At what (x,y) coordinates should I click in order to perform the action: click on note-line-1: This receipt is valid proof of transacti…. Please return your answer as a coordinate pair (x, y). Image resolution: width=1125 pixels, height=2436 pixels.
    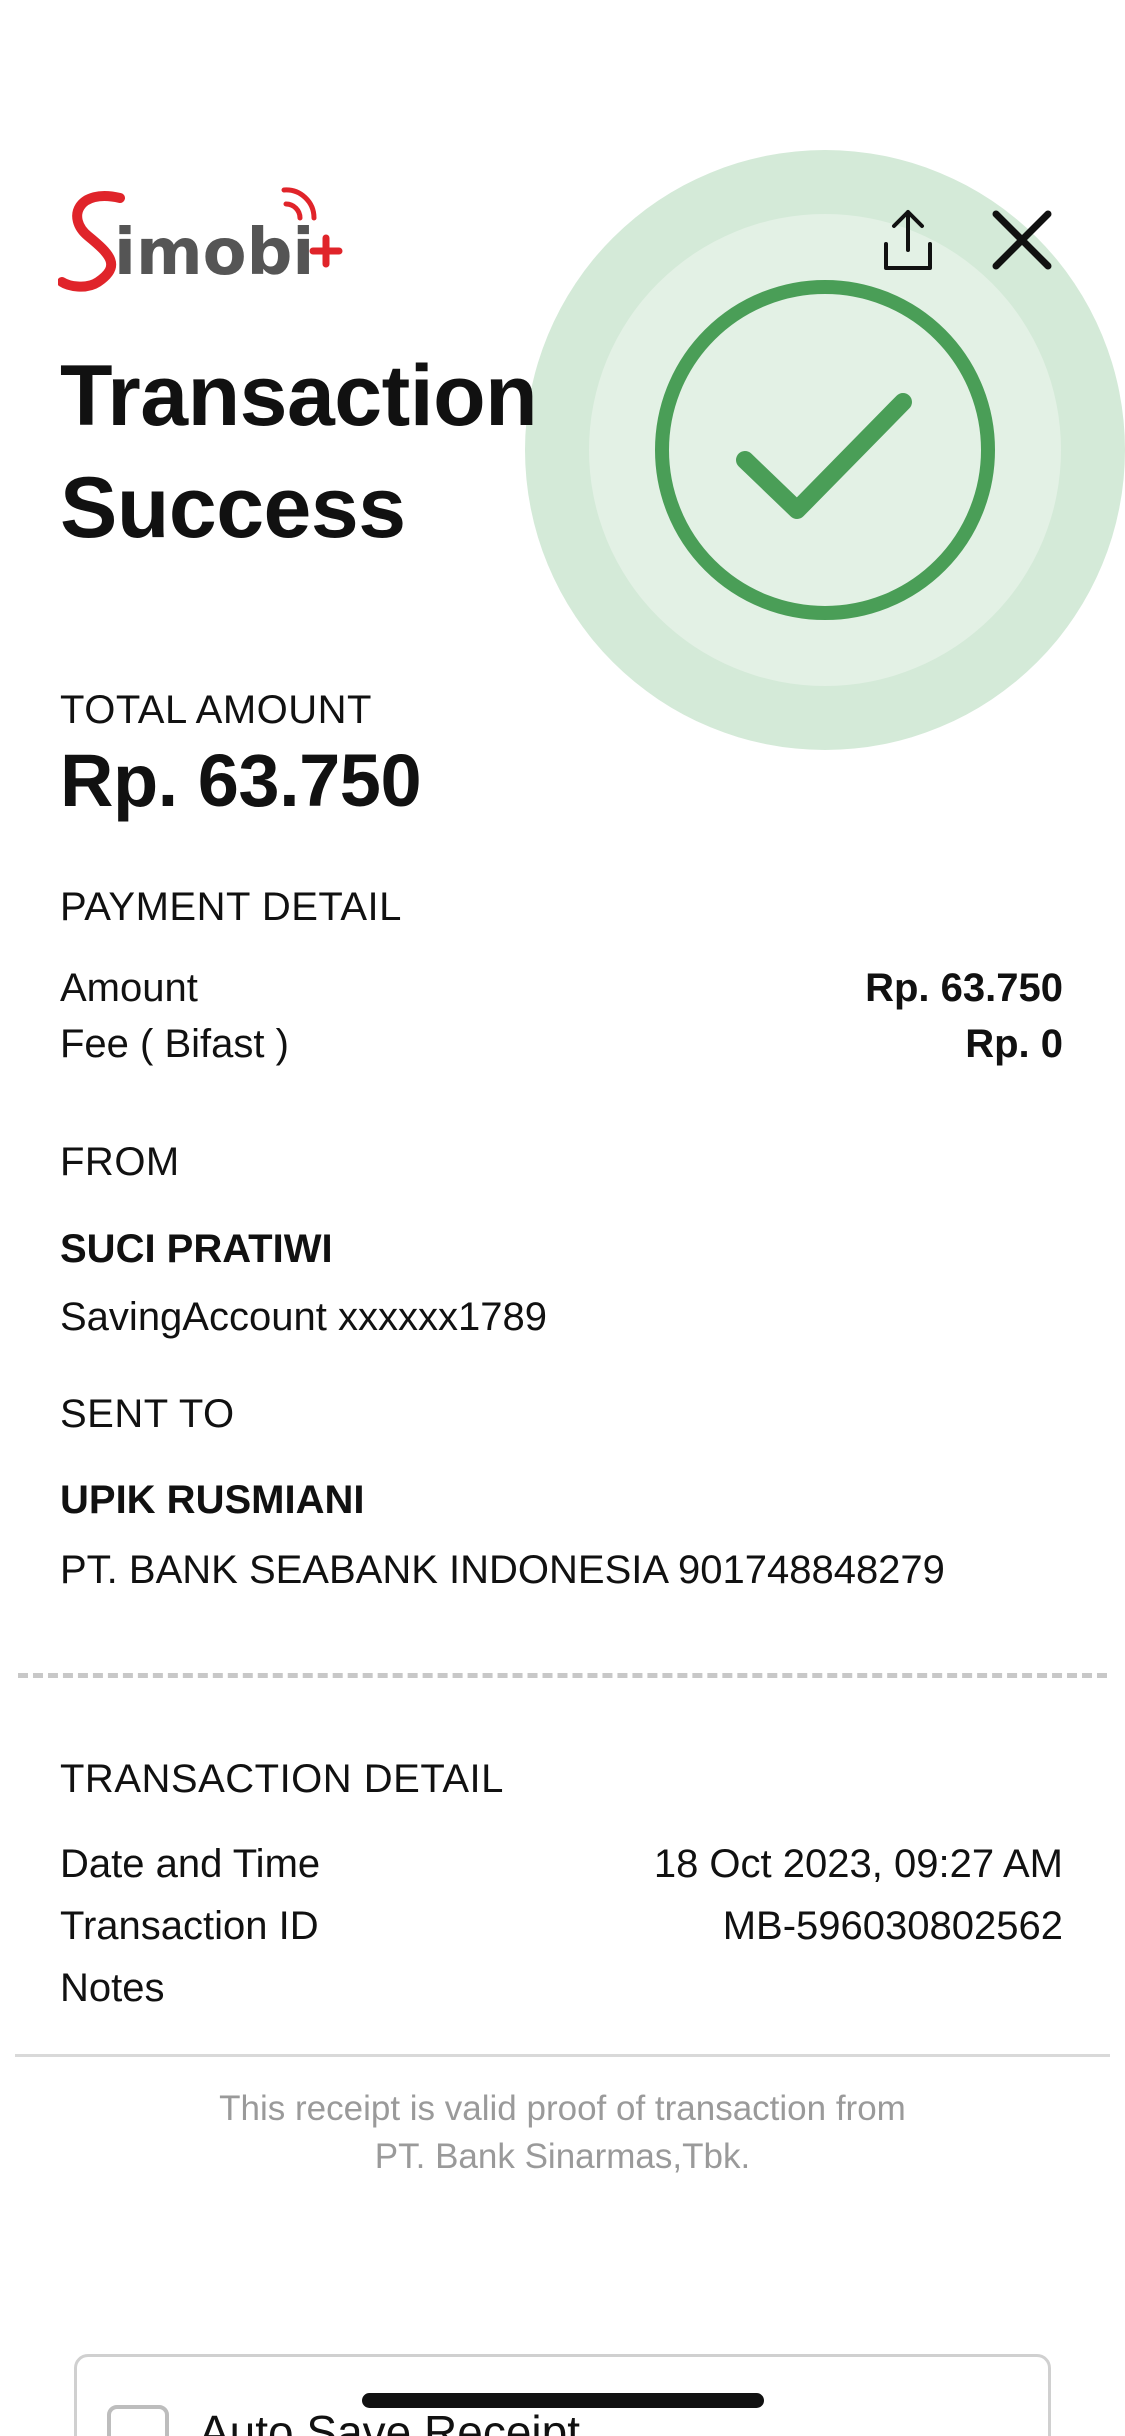
    Looking at the image, I should click on (562, 2108).